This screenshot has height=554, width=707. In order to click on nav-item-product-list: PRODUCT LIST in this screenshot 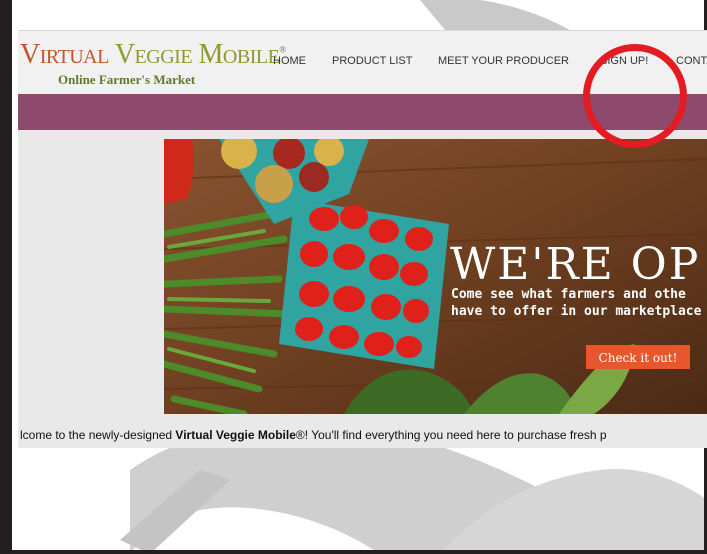, I will do `click(372, 61)`.